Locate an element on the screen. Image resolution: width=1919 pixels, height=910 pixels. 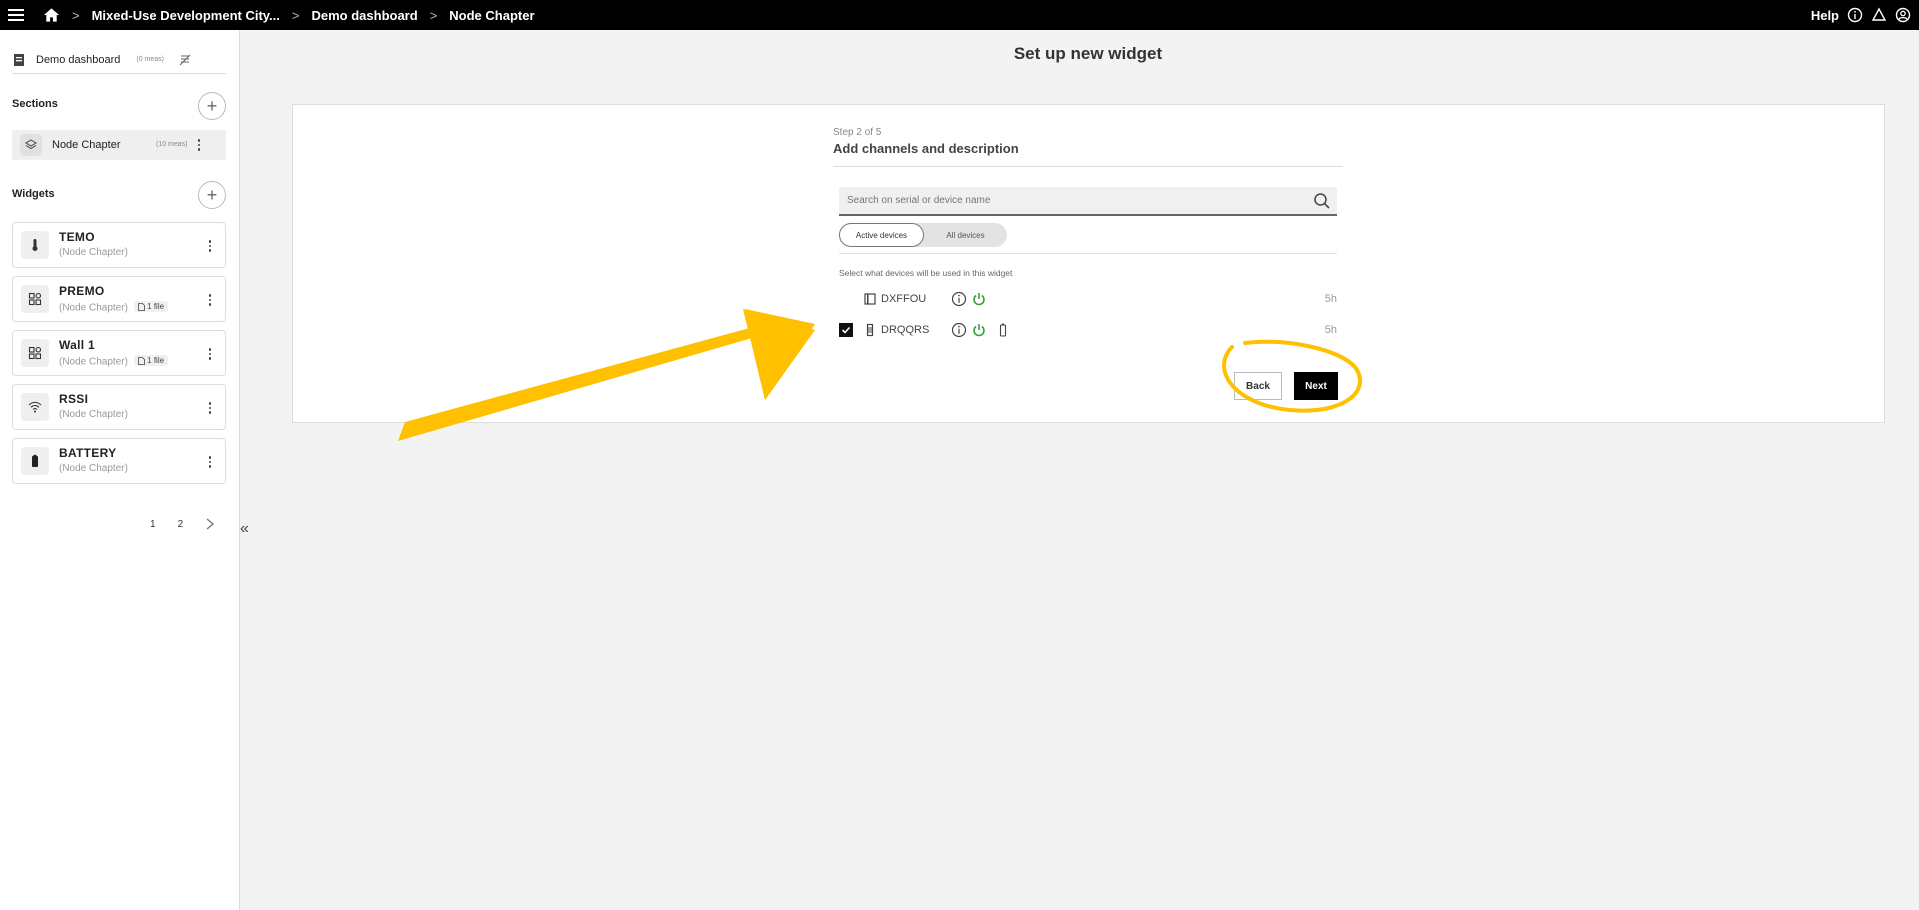
collapse-sidebar-icon: « is located at coordinates (244, 529).